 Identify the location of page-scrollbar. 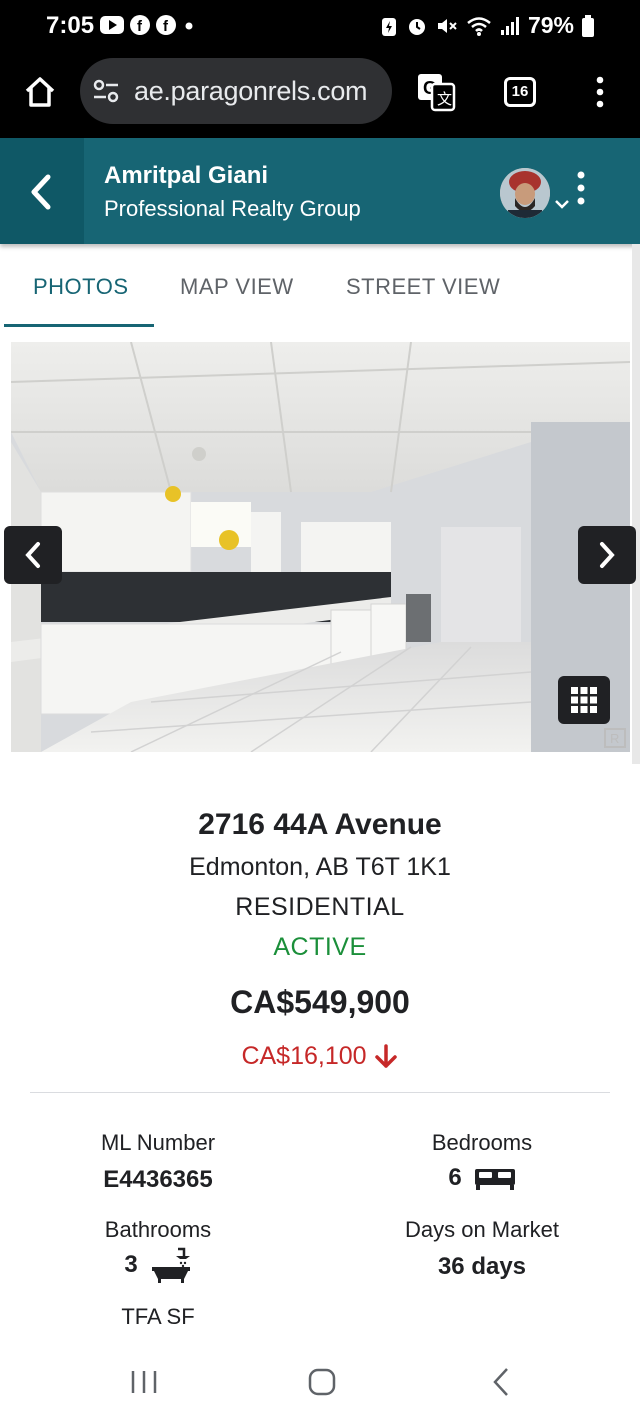
(636, 504).